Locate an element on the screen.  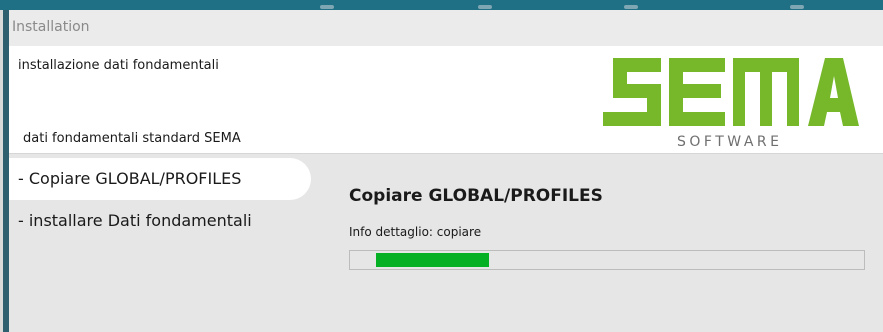
title-bar: Installation is located at coordinates (446, 28).